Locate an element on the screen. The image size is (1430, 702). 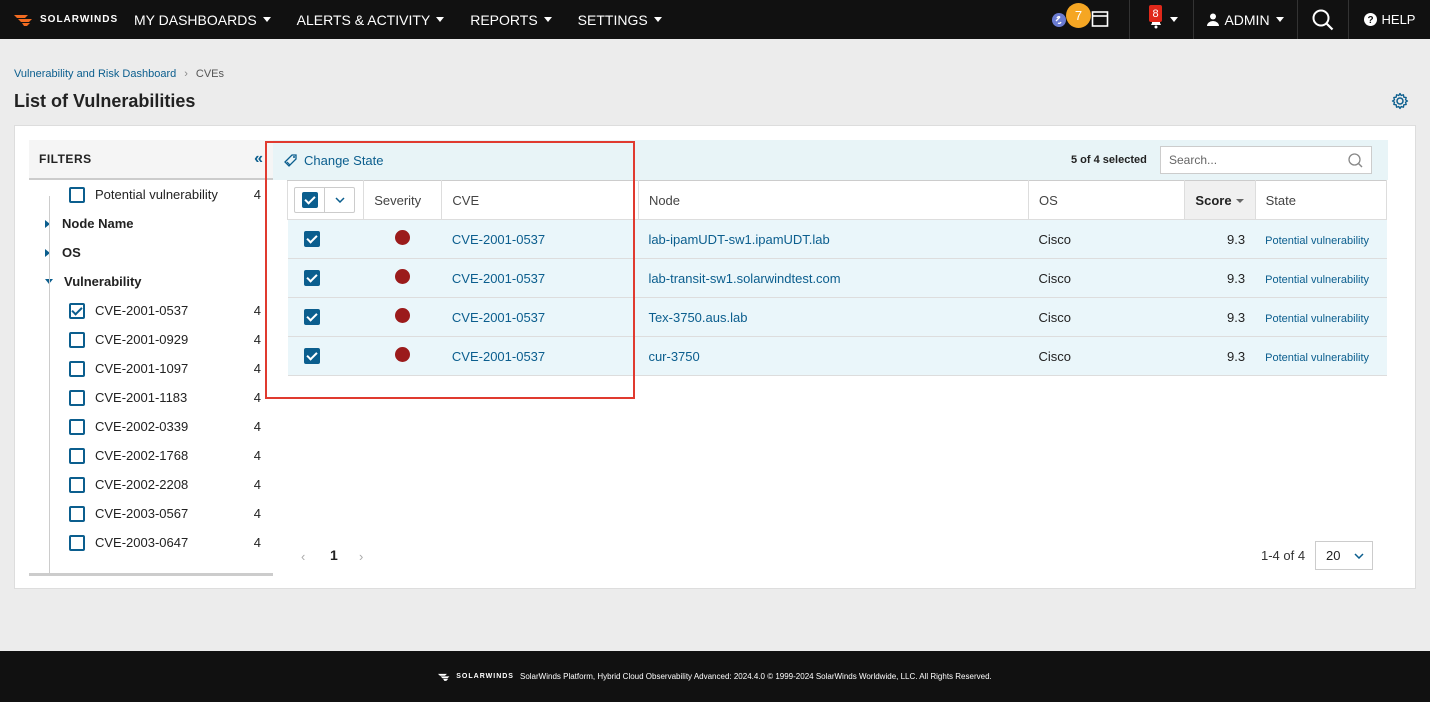
column-header-score: Score is located at coordinates (1220, 200).